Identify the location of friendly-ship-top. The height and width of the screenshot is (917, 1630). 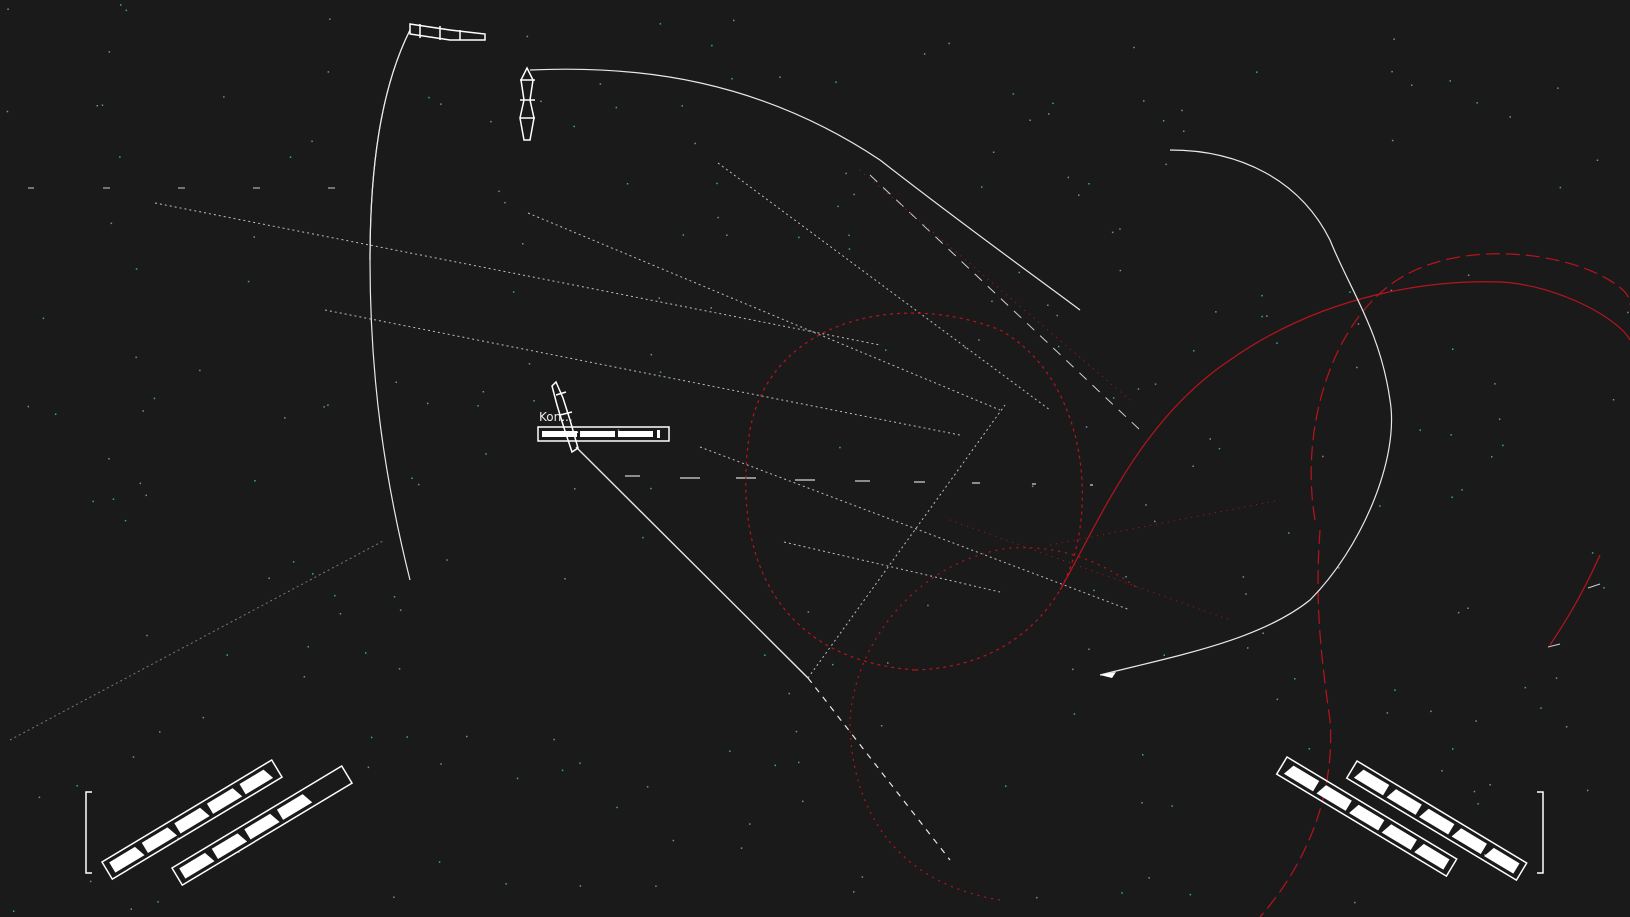
(447, 32).